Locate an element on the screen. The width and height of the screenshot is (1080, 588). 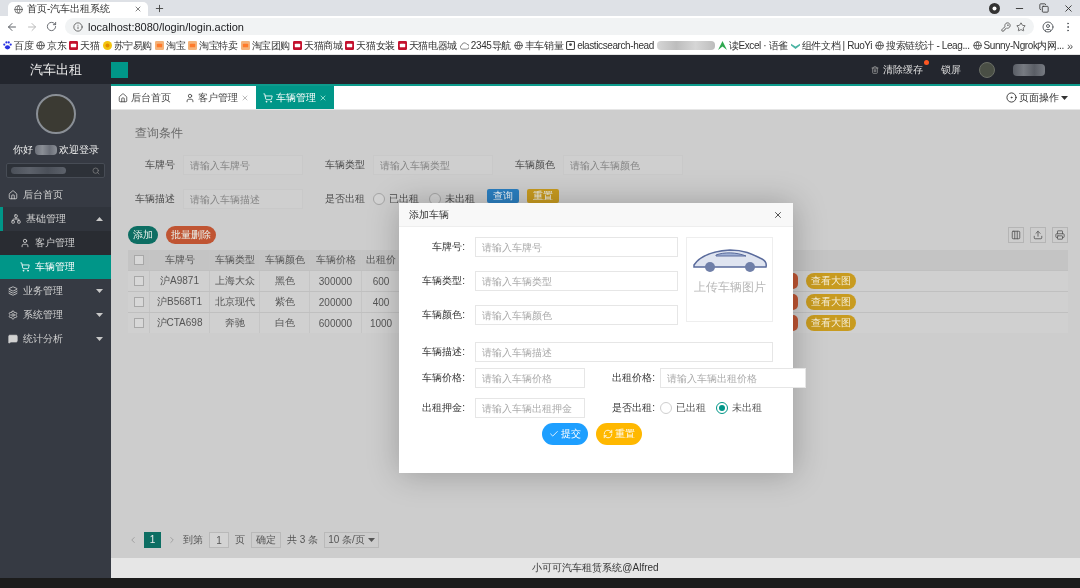
bookmark-link: 京东 is located at coordinates (51, 45).